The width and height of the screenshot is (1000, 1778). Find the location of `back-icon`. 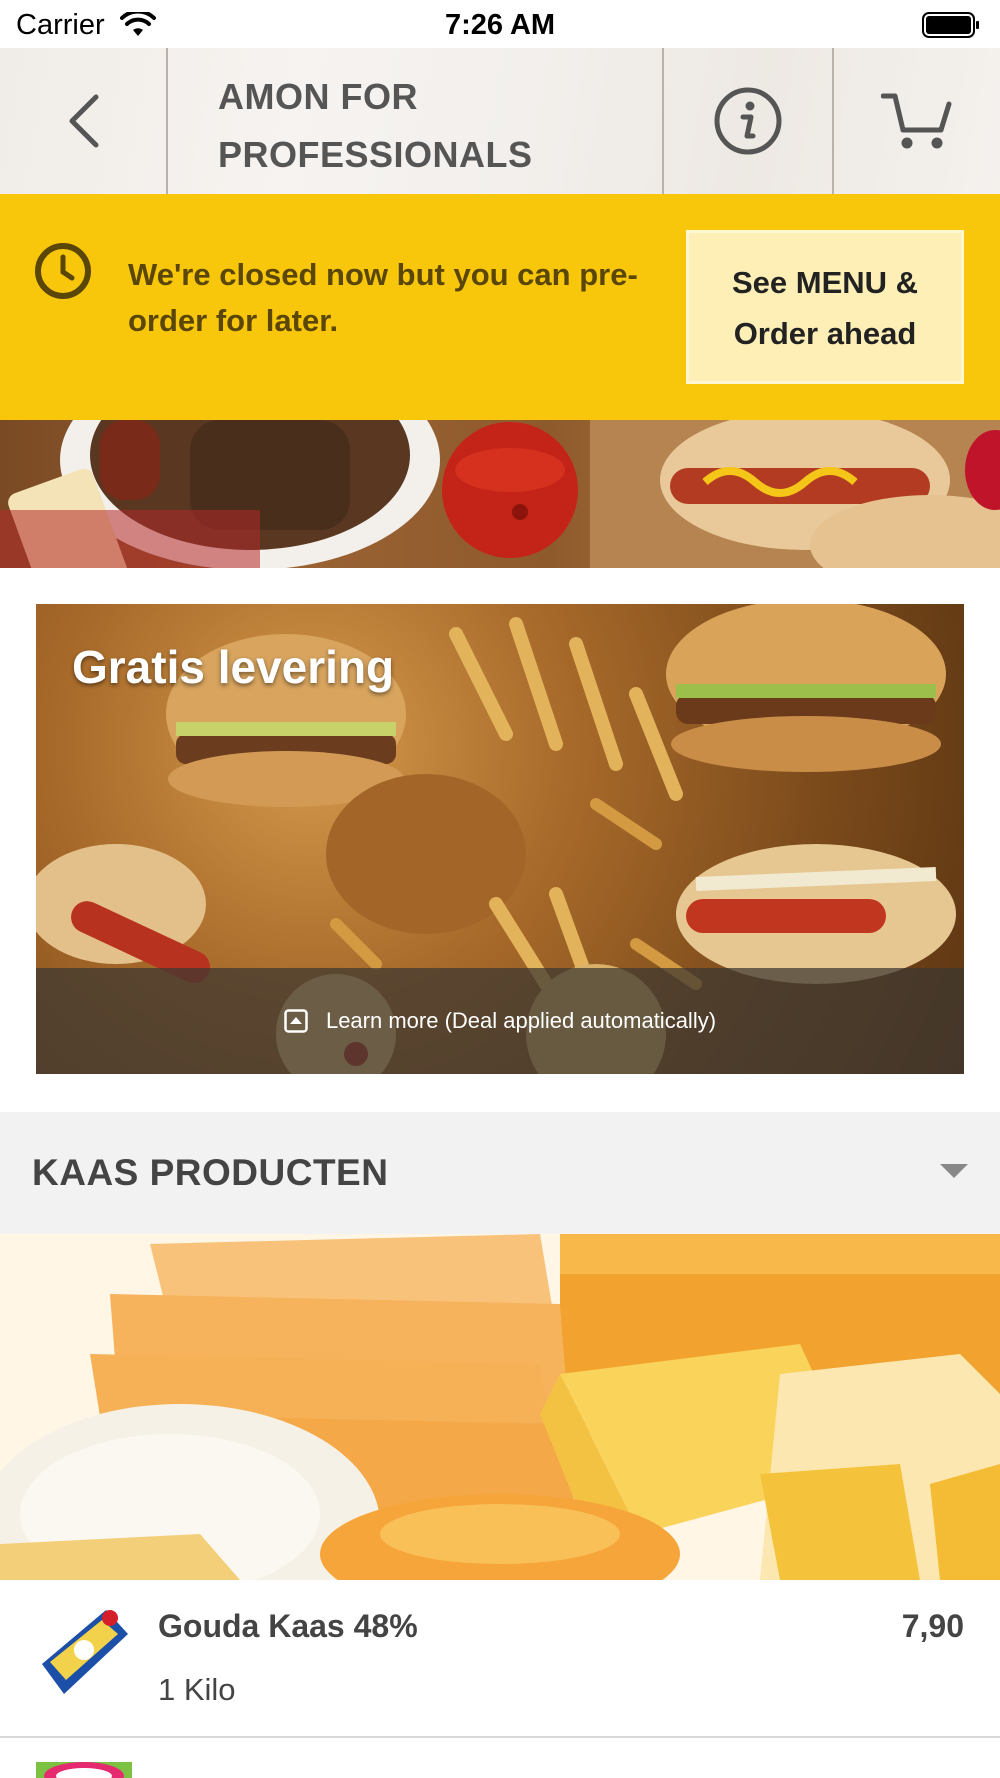

back-icon is located at coordinates (84, 121).